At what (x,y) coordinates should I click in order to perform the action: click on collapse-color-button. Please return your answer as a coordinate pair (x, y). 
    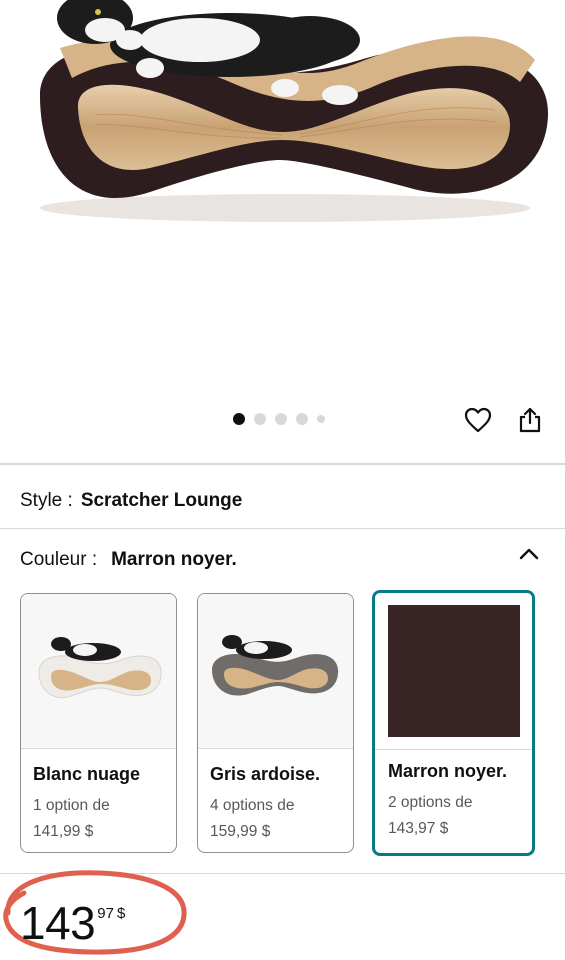
    Looking at the image, I should click on (529, 554).